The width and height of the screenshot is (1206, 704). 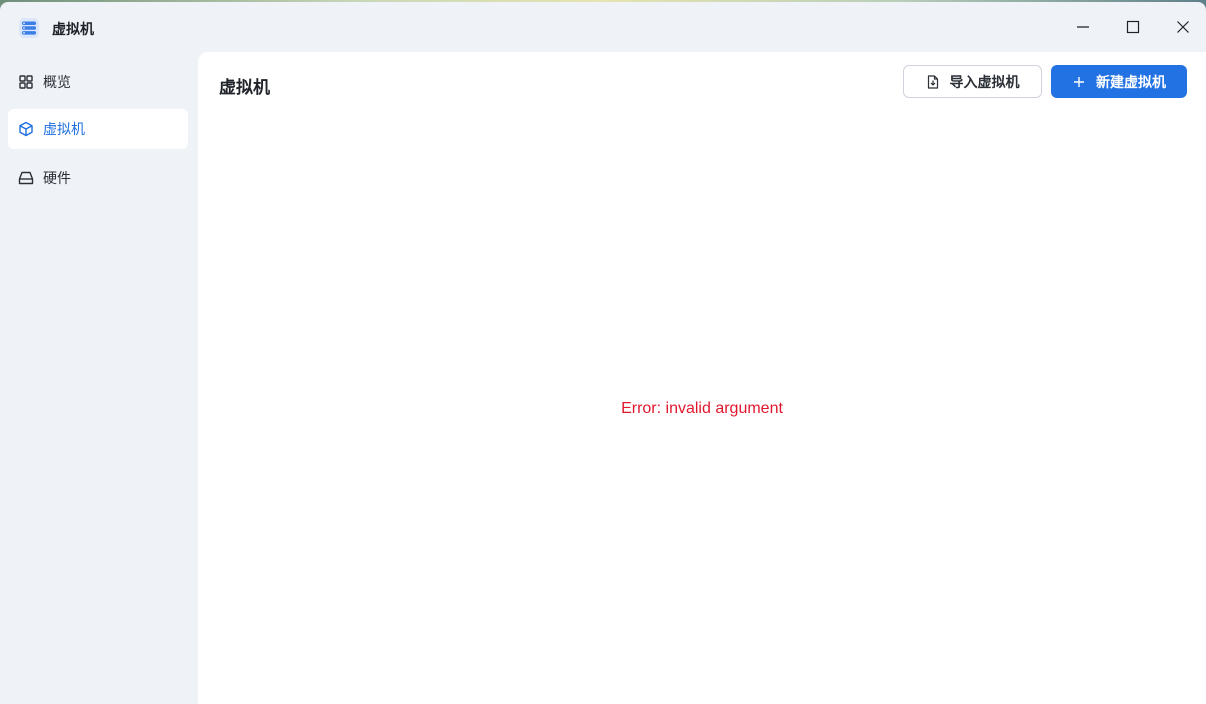 What do you see at coordinates (603, 27) in the screenshot?
I see `title-bar: 虚拟机` at bounding box center [603, 27].